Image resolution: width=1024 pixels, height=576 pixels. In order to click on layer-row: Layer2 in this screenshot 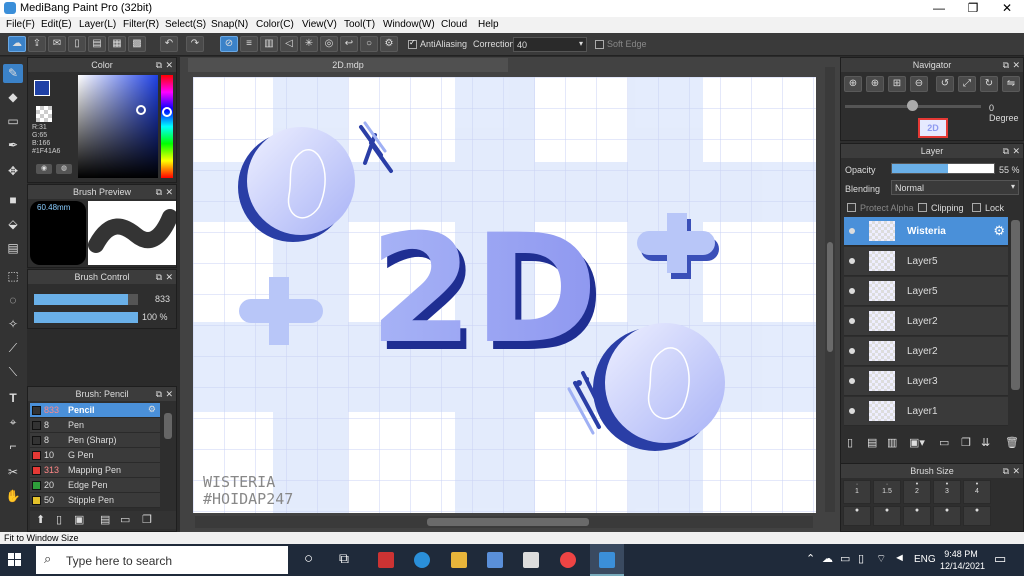, I will do `click(926, 351)`.